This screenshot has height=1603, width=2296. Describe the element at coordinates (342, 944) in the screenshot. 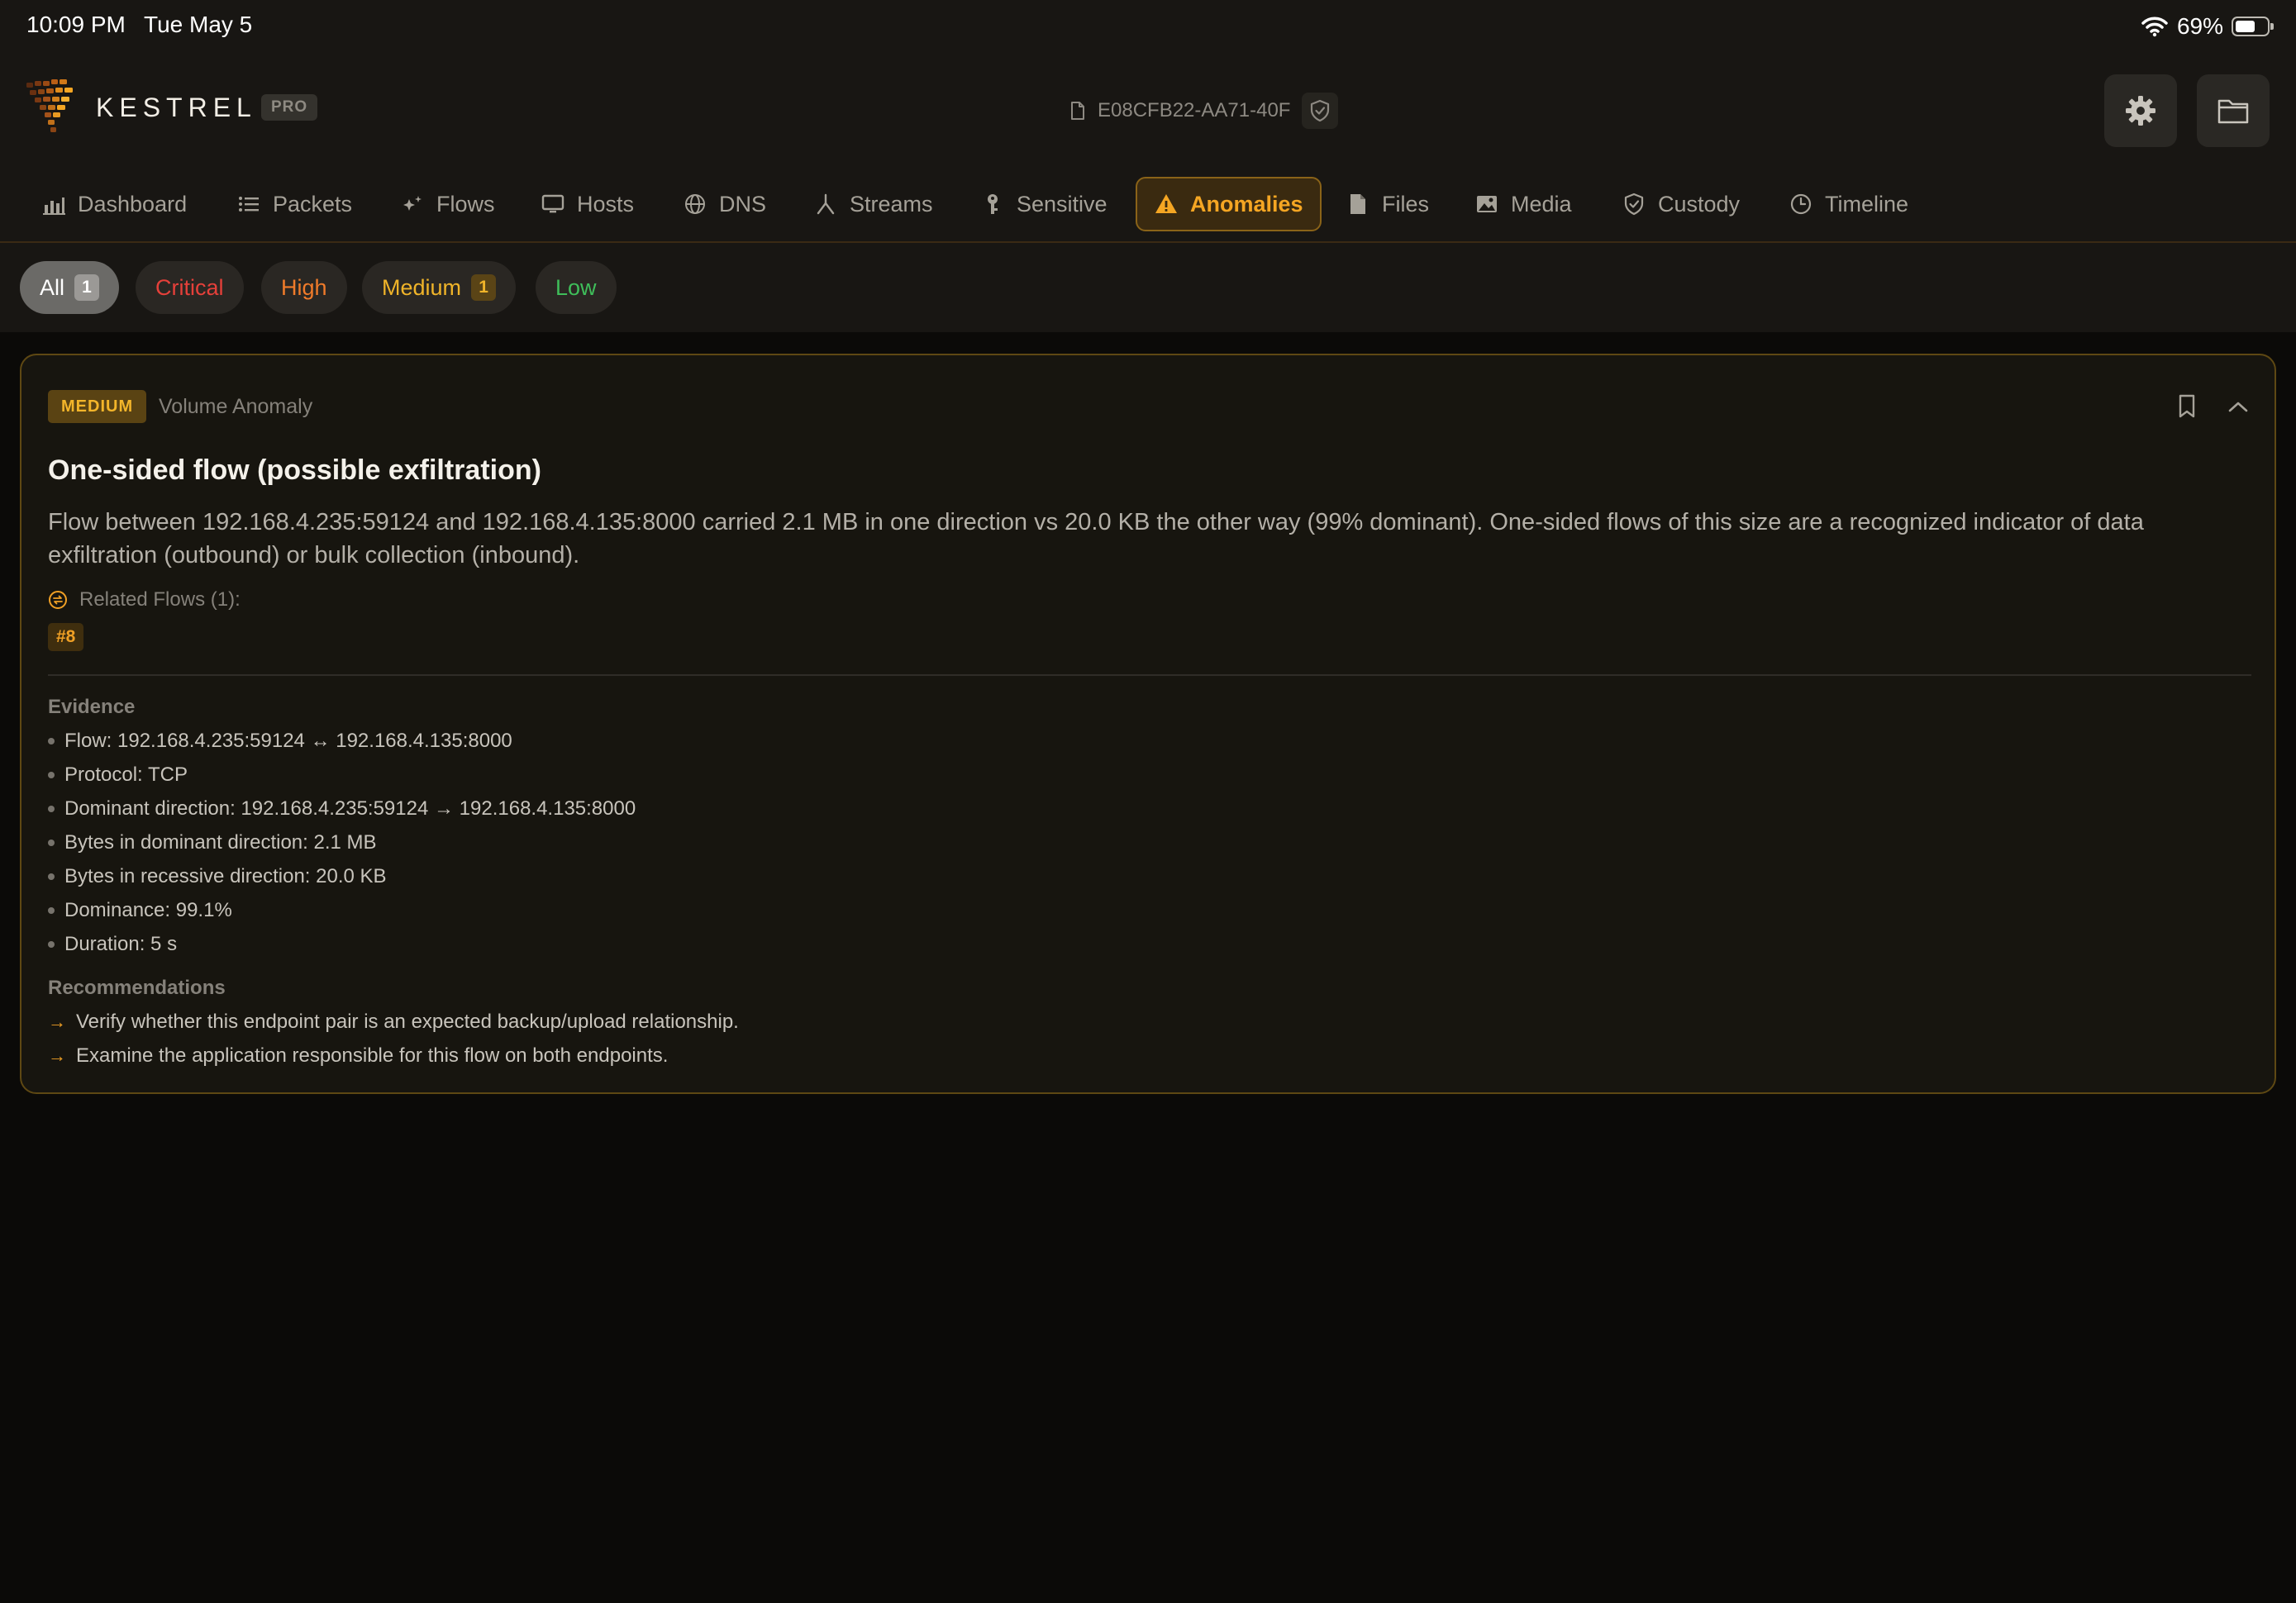

I see `evidence-item: Duration: 5 s` at that location.